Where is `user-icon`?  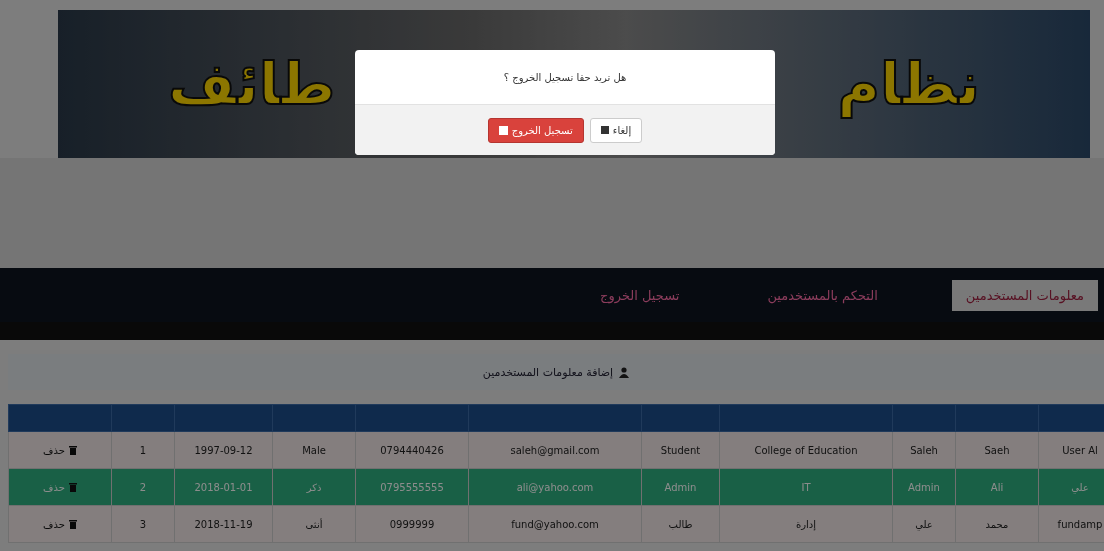 user-icon is located at coordinates (624, 372).